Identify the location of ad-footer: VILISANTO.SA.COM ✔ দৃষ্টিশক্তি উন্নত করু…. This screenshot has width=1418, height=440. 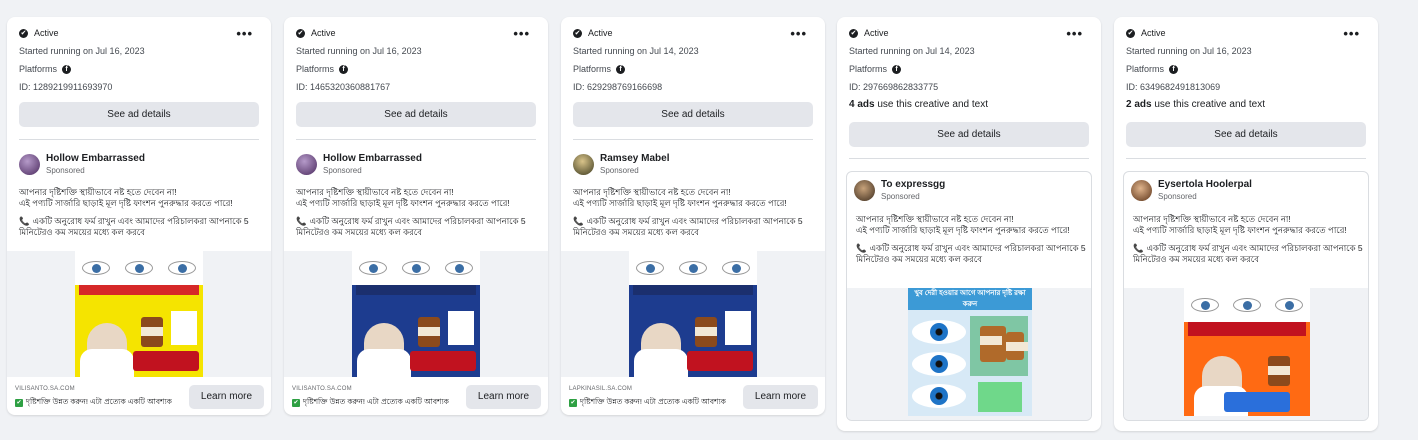
(416, 396).